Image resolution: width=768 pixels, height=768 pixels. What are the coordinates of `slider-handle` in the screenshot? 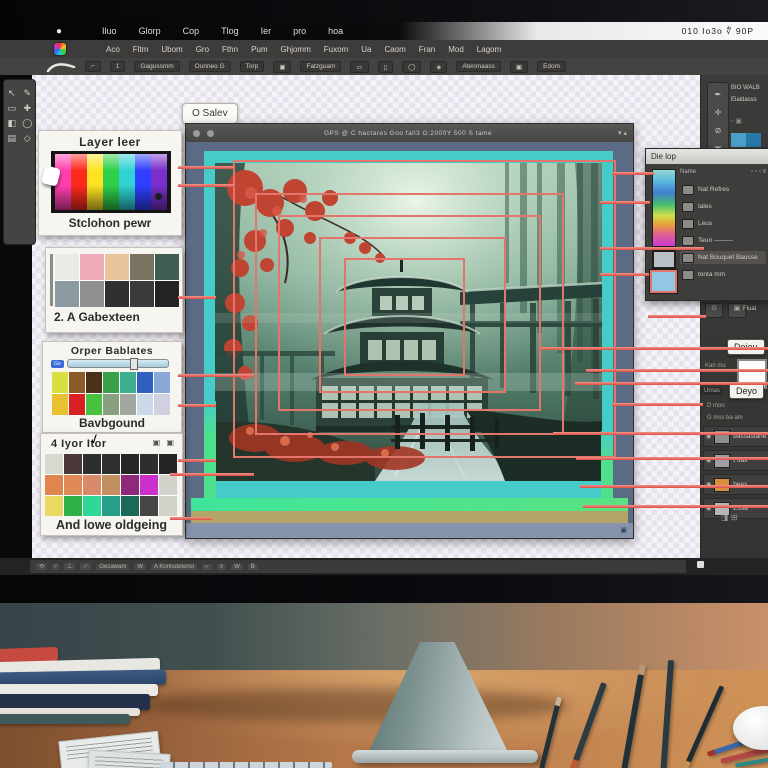 It's located at (133, 364).